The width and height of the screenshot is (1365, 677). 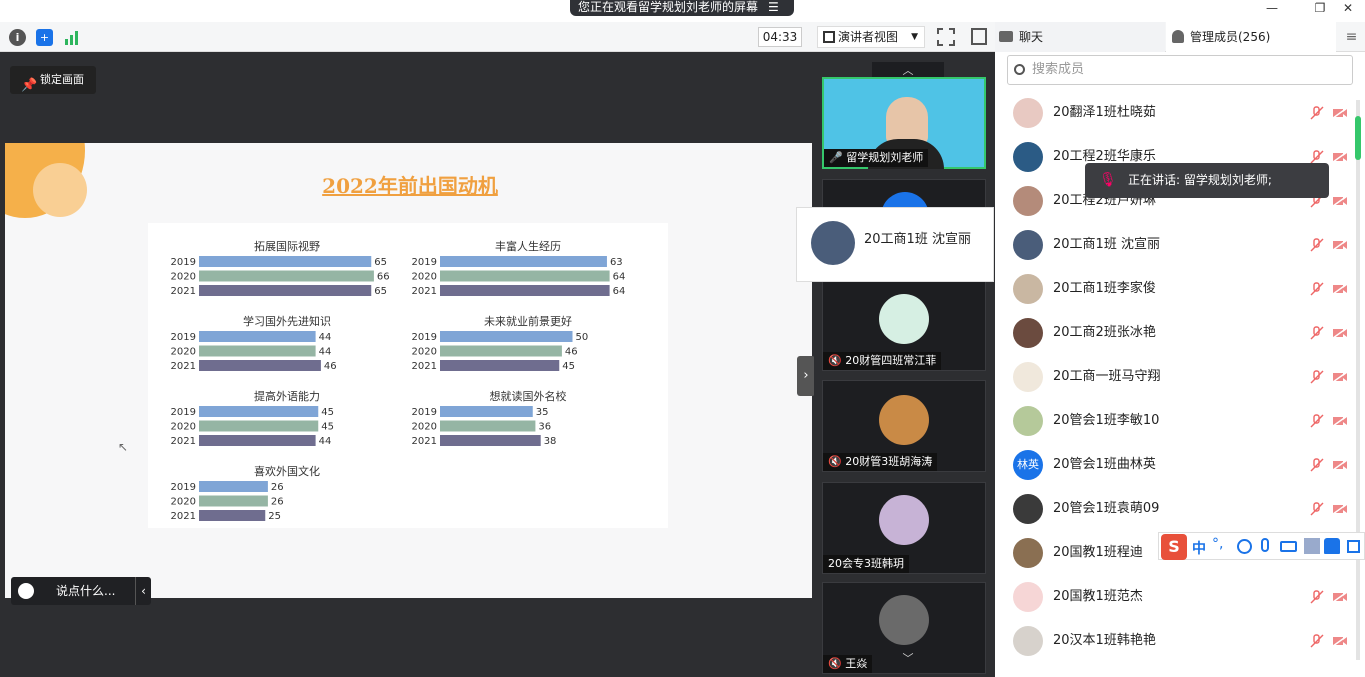 I want to click on punctuation-icon: °,, so click(x=1217, y=544).